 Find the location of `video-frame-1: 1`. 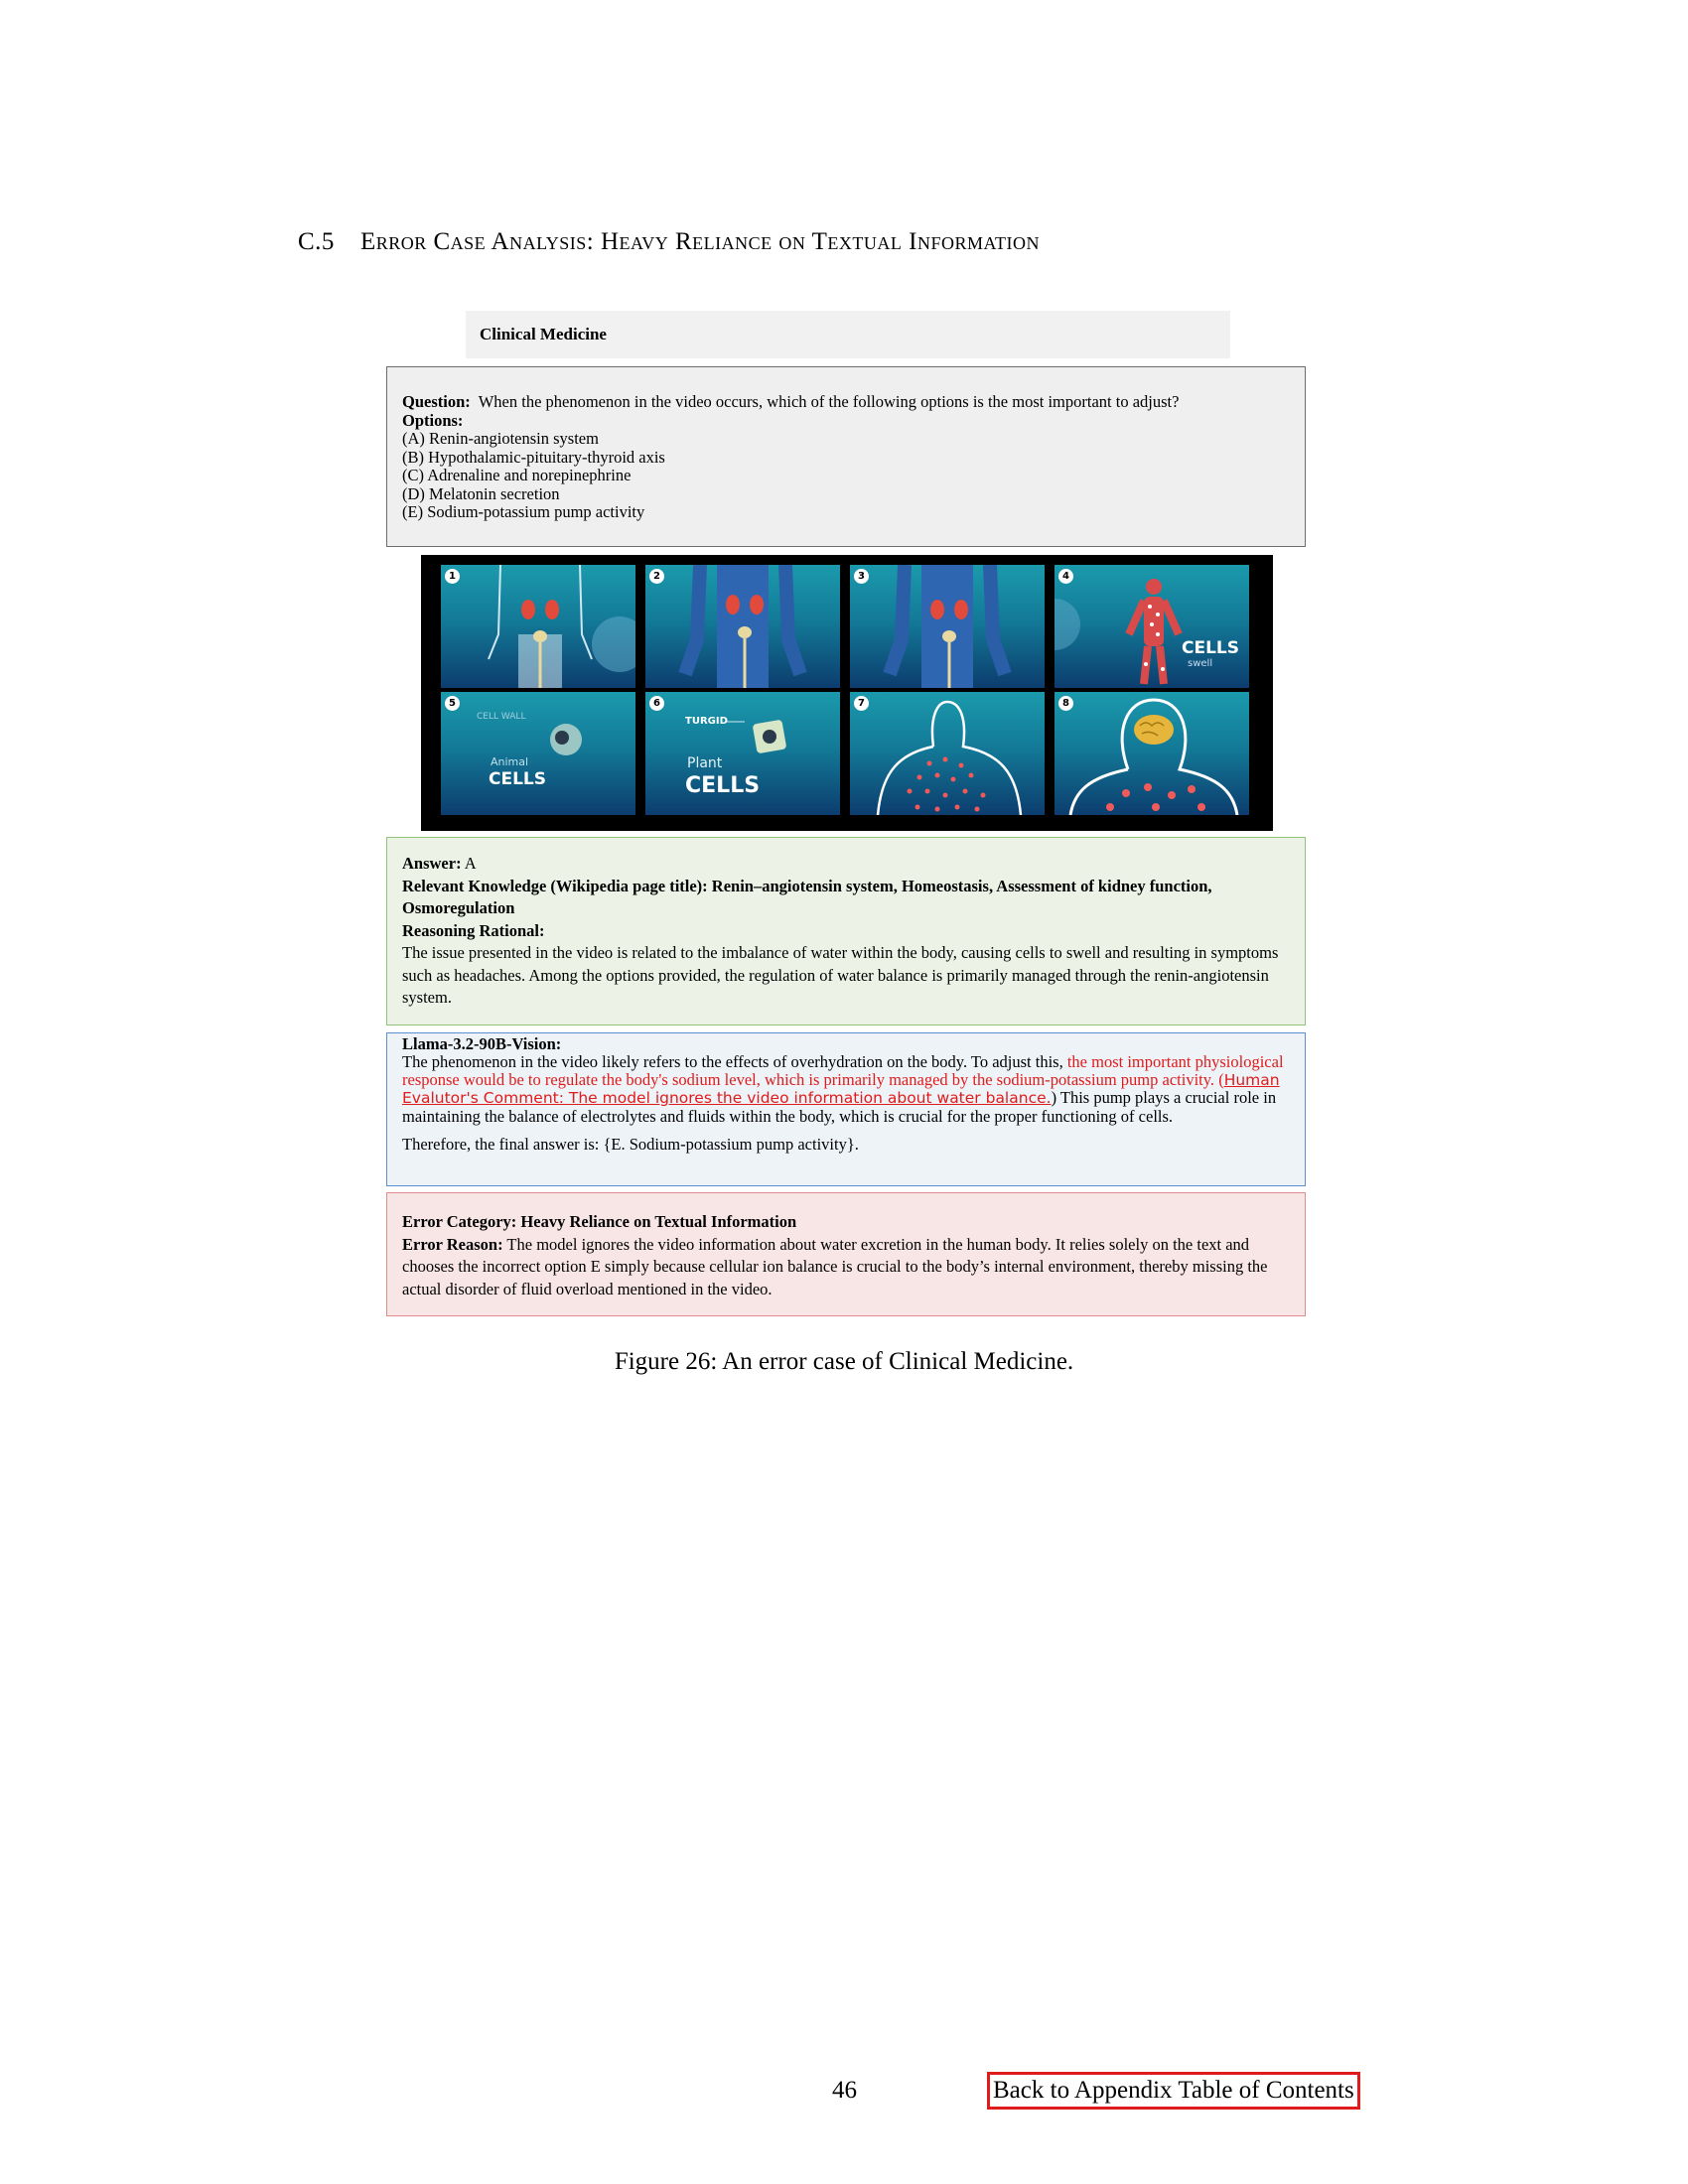

video-frame-1: 1 is located at coordinates (538, 626).